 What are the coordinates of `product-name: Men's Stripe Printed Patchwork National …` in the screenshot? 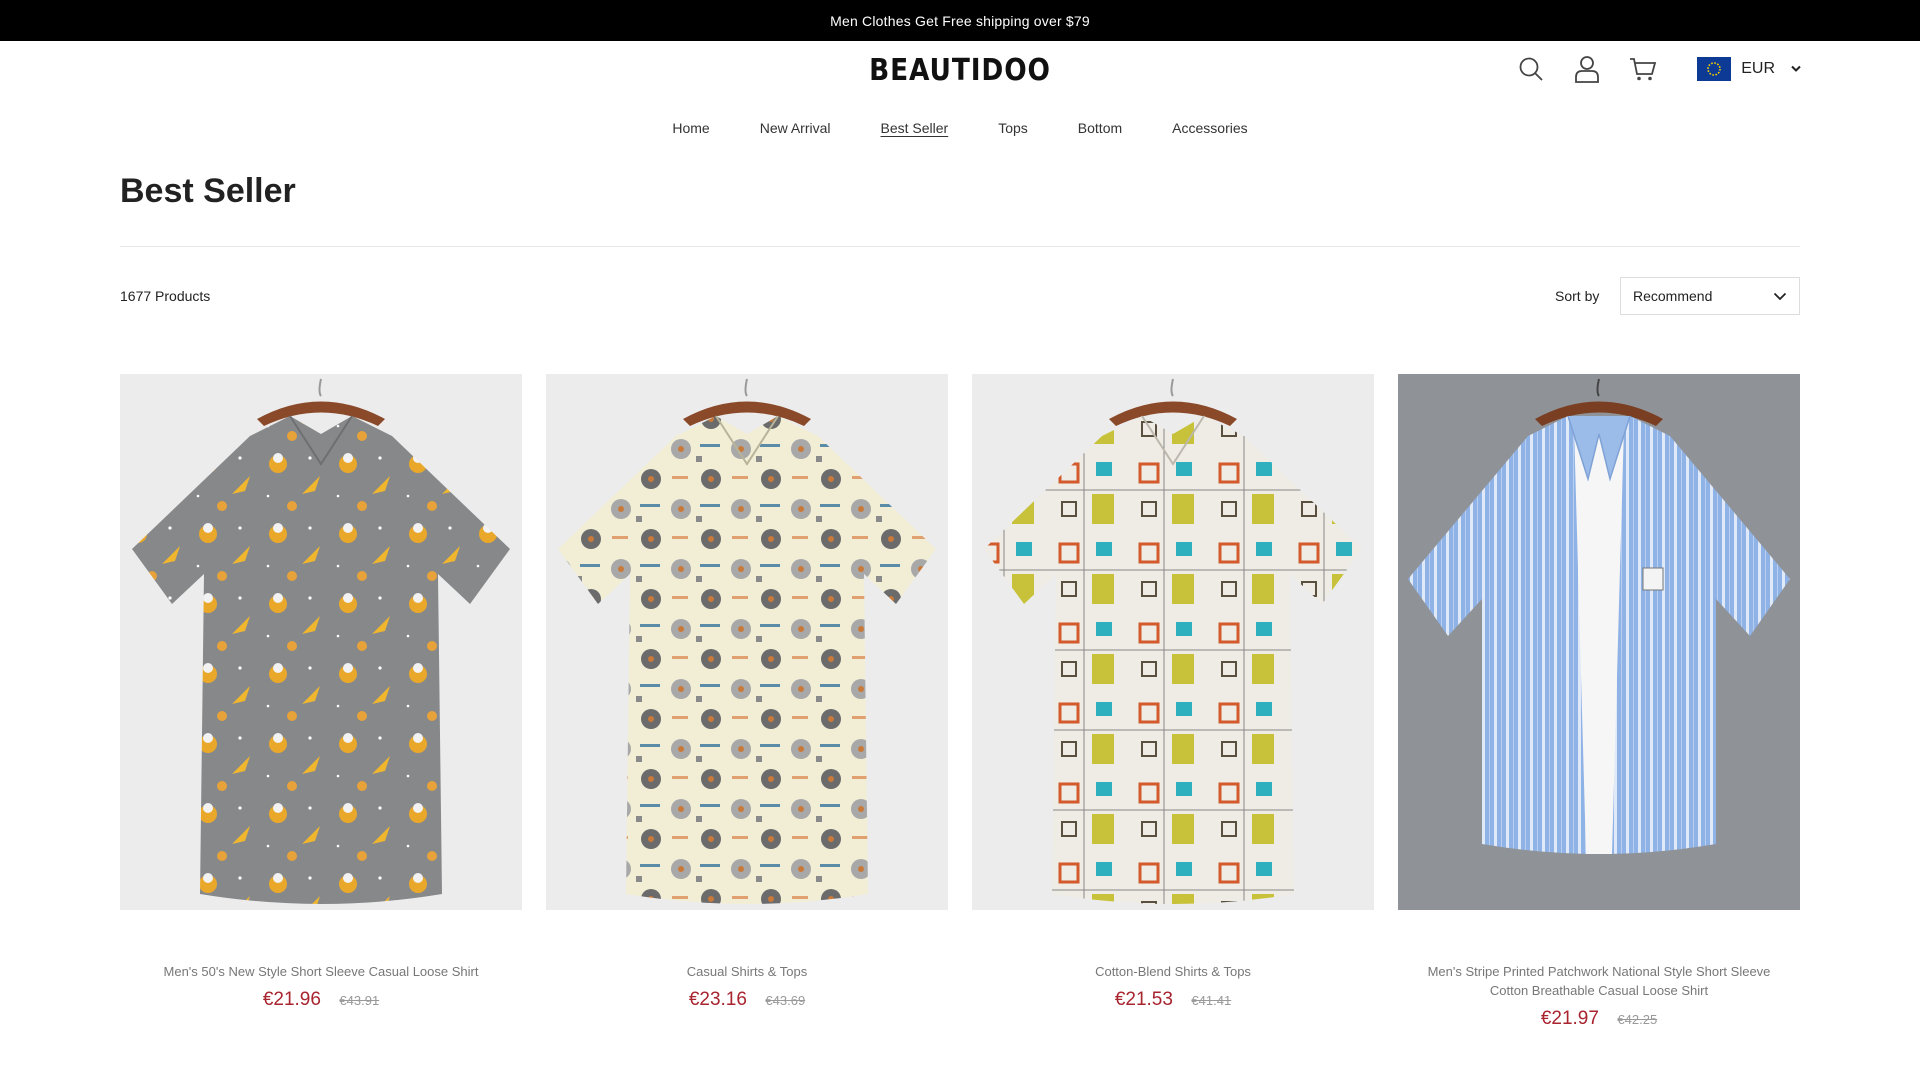 It's located at (1599, 981).